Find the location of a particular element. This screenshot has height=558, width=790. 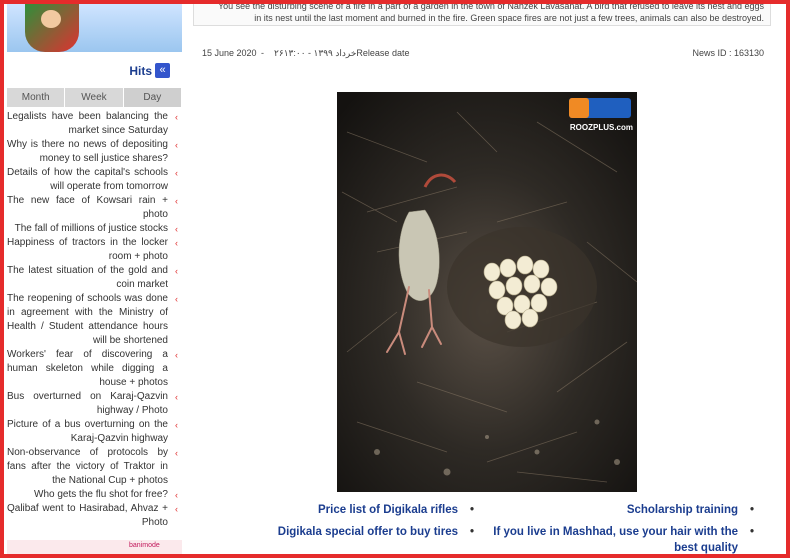

bottom-ad-banner: banimode is located at coordinates (94, 547).